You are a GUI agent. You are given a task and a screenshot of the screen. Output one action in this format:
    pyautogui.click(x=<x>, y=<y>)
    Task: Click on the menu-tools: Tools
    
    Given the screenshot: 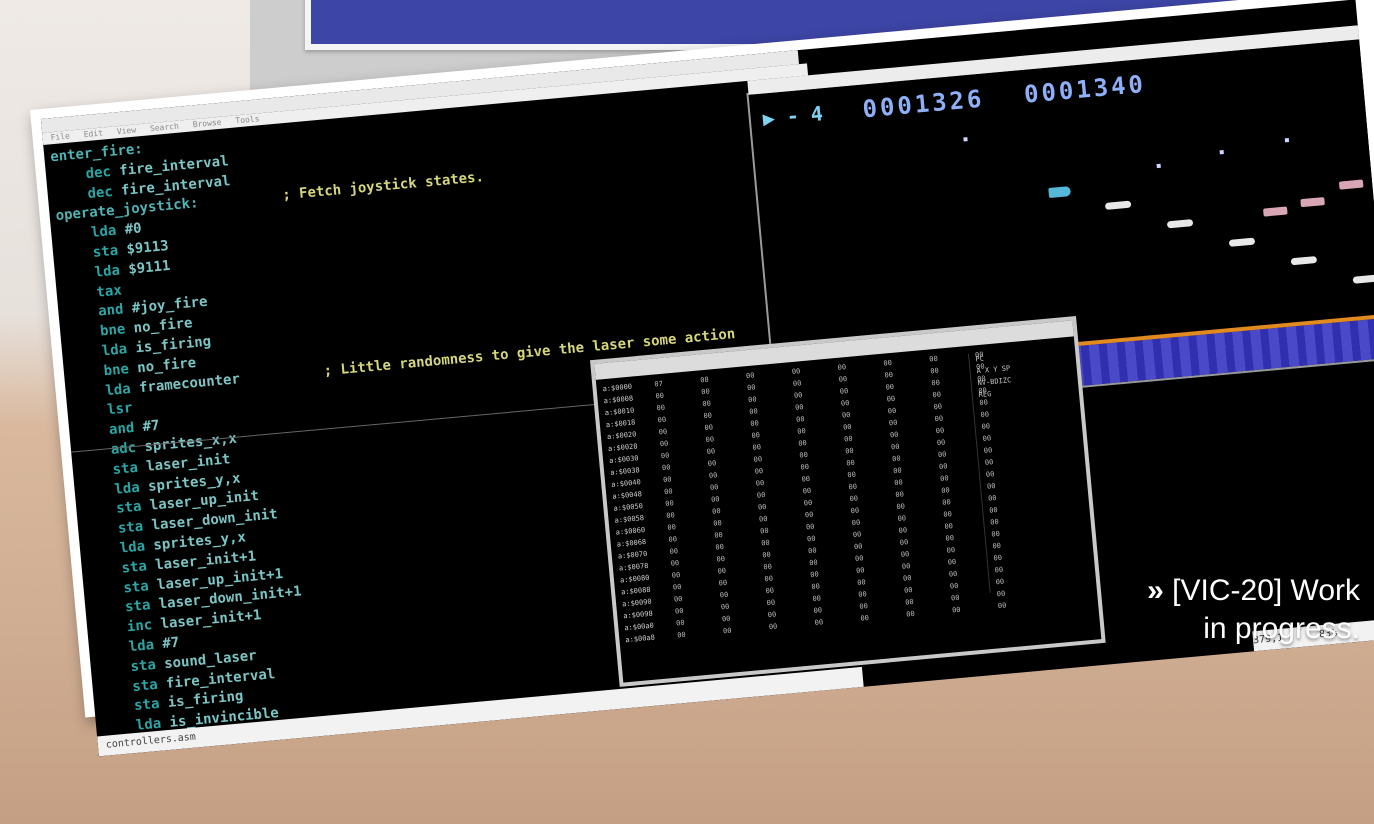 What is the action you would take?
    pyautogui.click(x=247, y=120)
    